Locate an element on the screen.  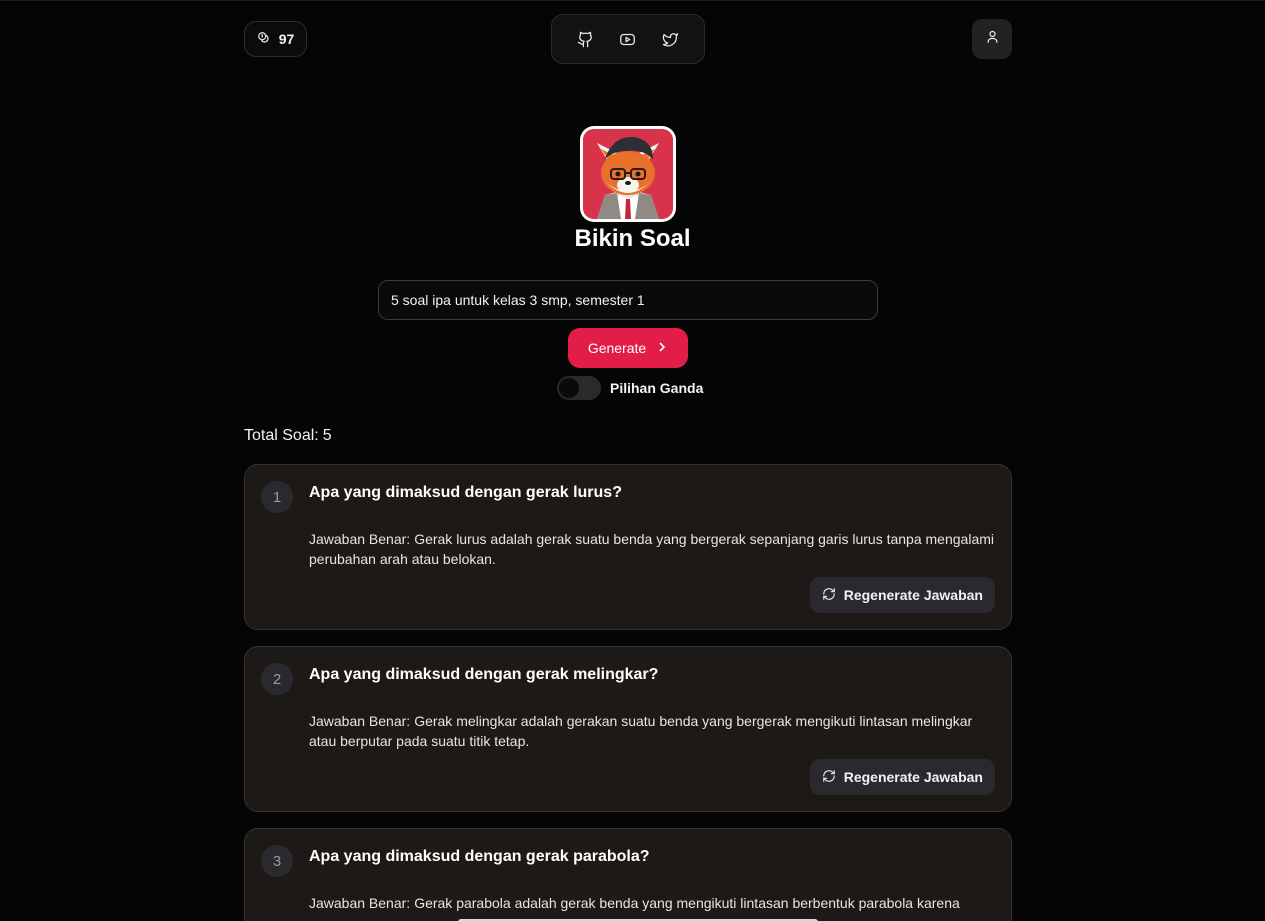
generate-button-label: Generate is located at coordinates (617, 348).